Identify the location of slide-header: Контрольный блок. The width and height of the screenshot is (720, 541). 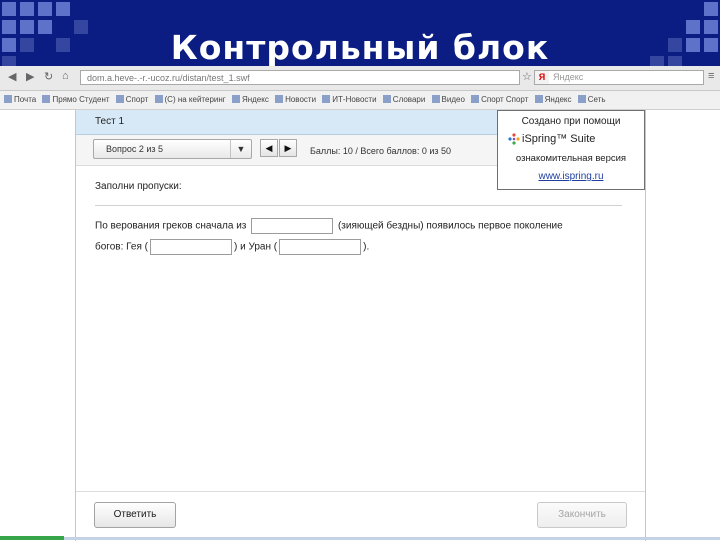
(360, 33).